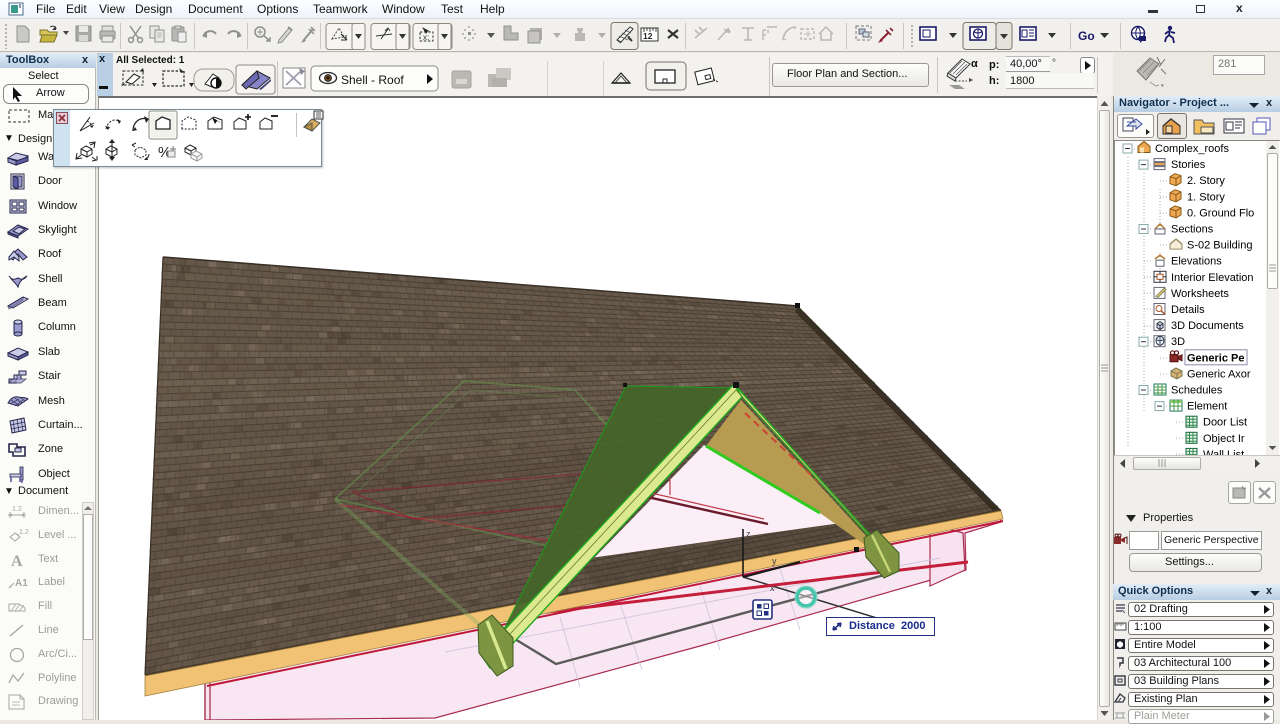 The height and width of the screenshot is (724, 1280). What do you see at coordinates (21, 583) in the screenshot?
I see `svg-text: A1` at bounding box center [21, 583].